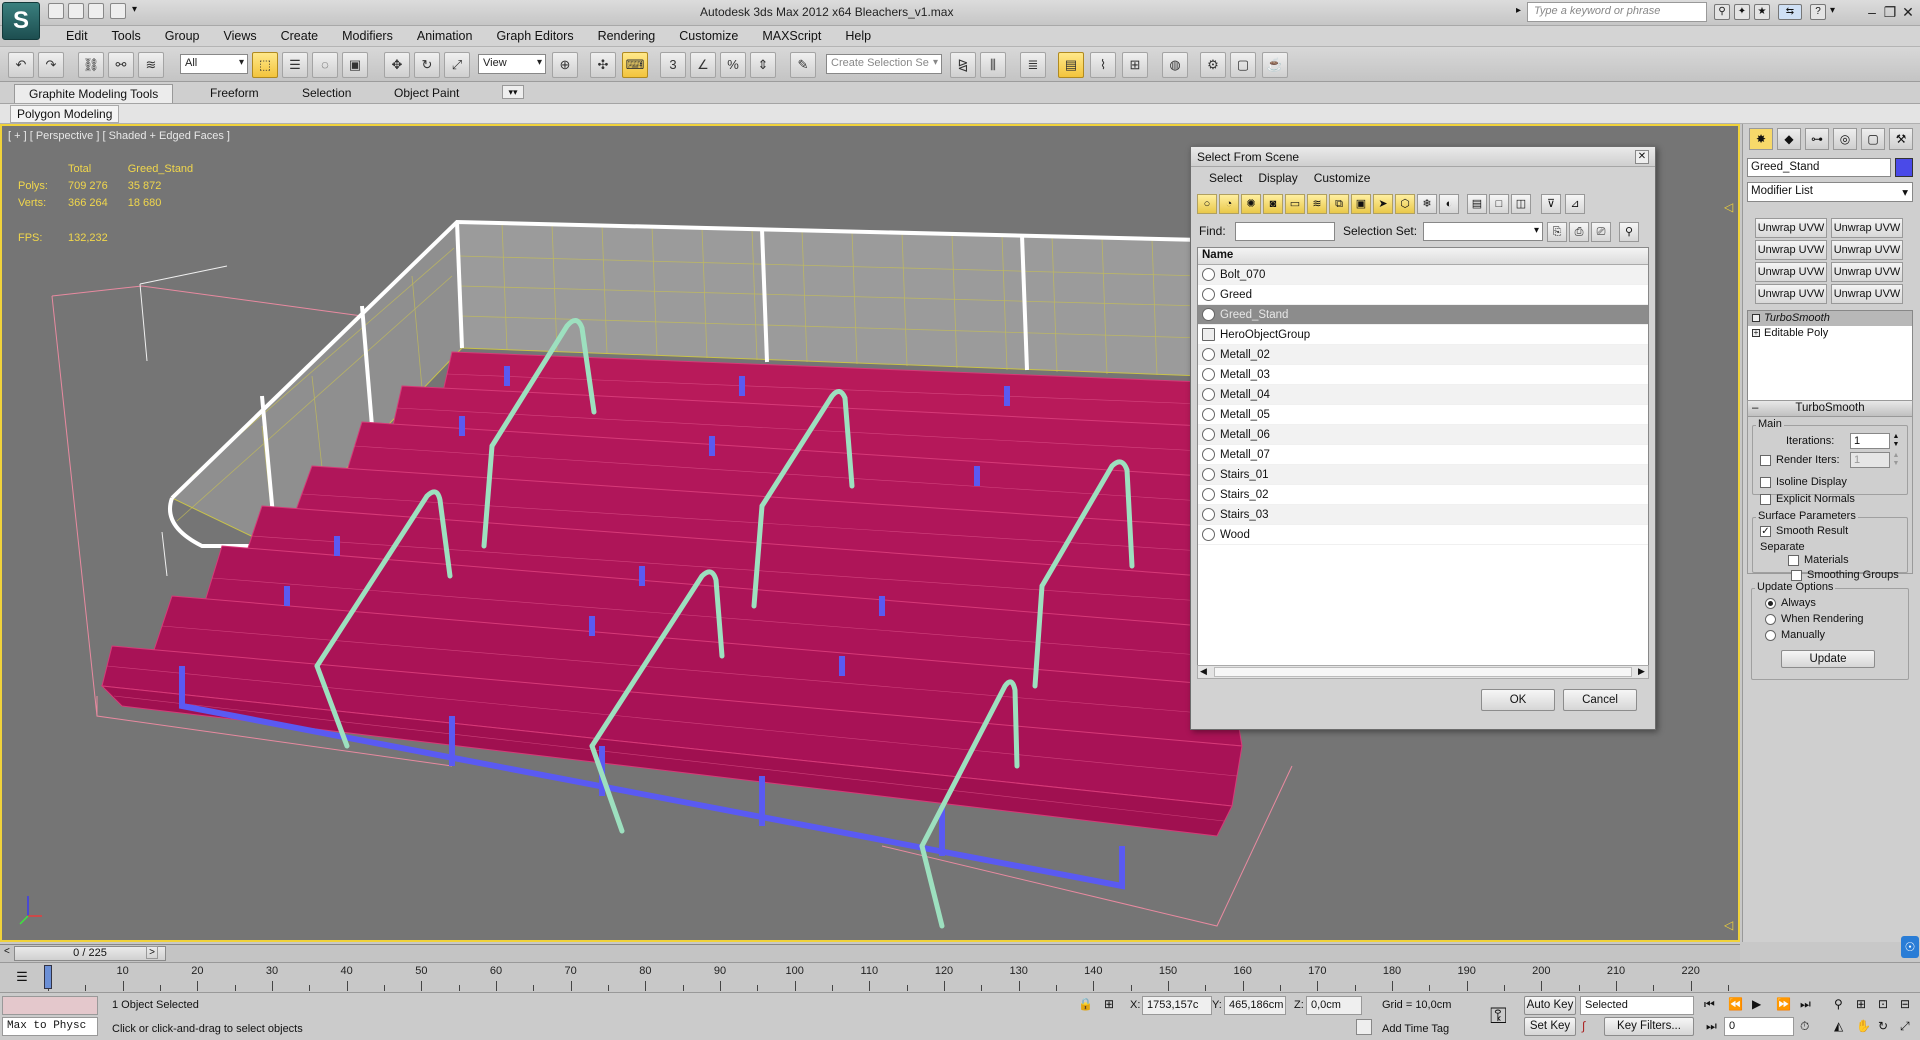 The image size is (1920, 1040). What do you see at coordinates (445, 36) in the screenshot?
I see `menu-animation: Animation` at bounding box center [445, 36].